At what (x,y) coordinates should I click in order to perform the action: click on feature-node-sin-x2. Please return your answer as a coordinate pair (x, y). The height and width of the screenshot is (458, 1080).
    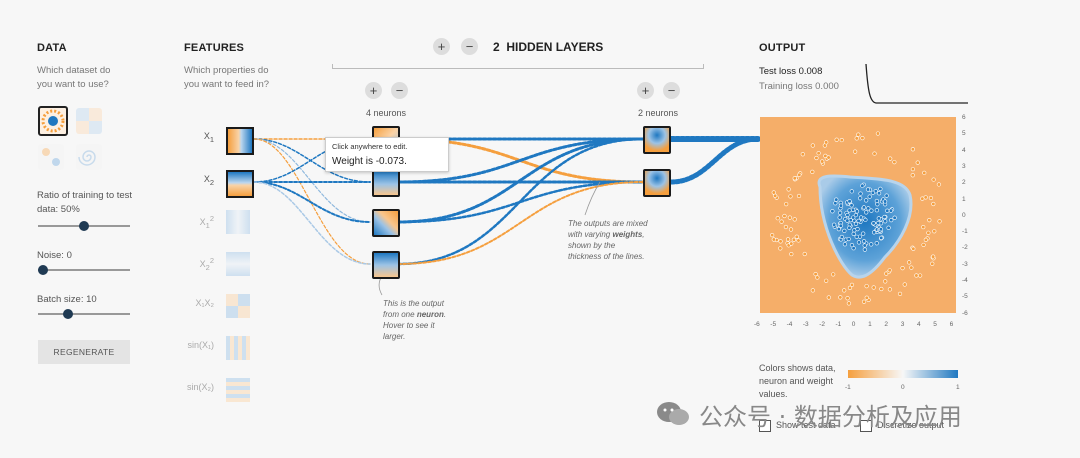
    Looking at the image, I should click on (238, 390).